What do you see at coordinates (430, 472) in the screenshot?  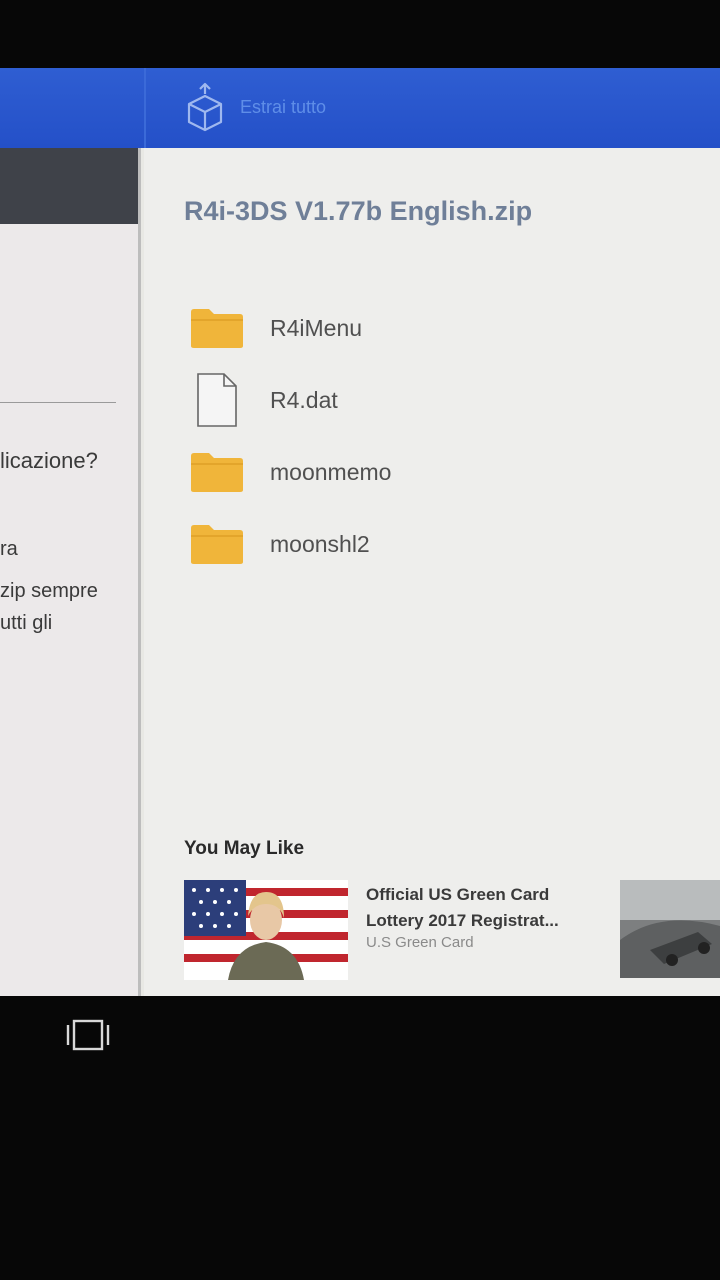 I see `list-item-folder: moonmemo` at bounding box center [430, 472].